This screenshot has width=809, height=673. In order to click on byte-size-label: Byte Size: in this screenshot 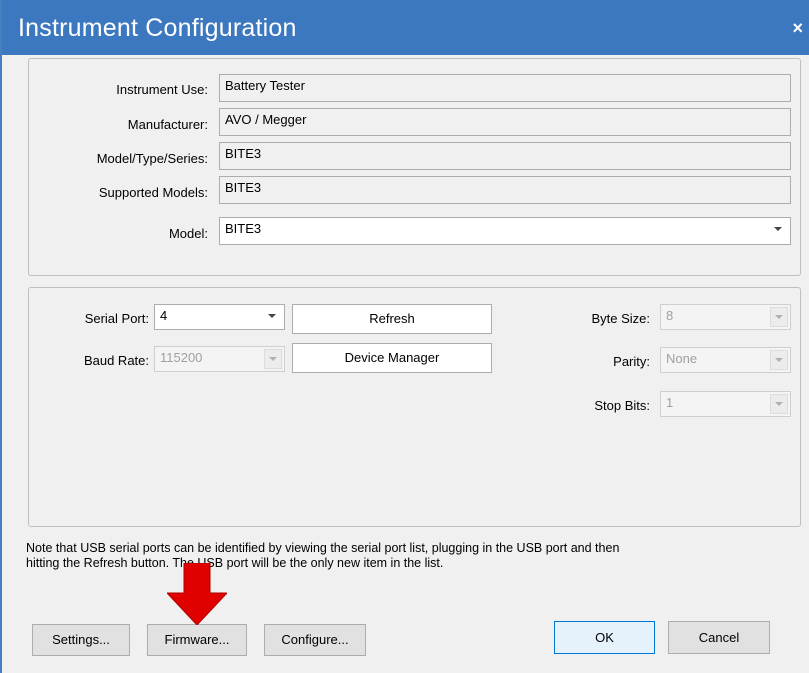, I will do `click(620, 318)`.